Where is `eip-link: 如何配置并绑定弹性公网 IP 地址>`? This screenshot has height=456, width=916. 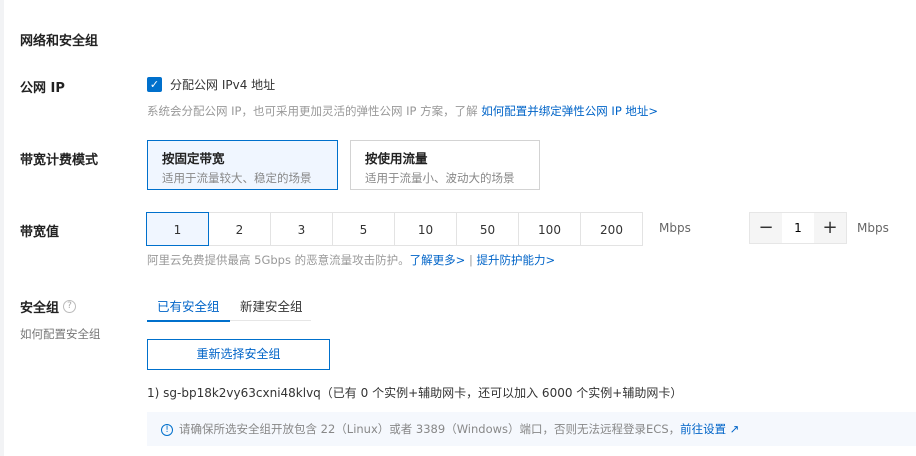
eip-link: 如何配置并绑定弹性公网 IP 地址> is located at coordinates (569, 111).